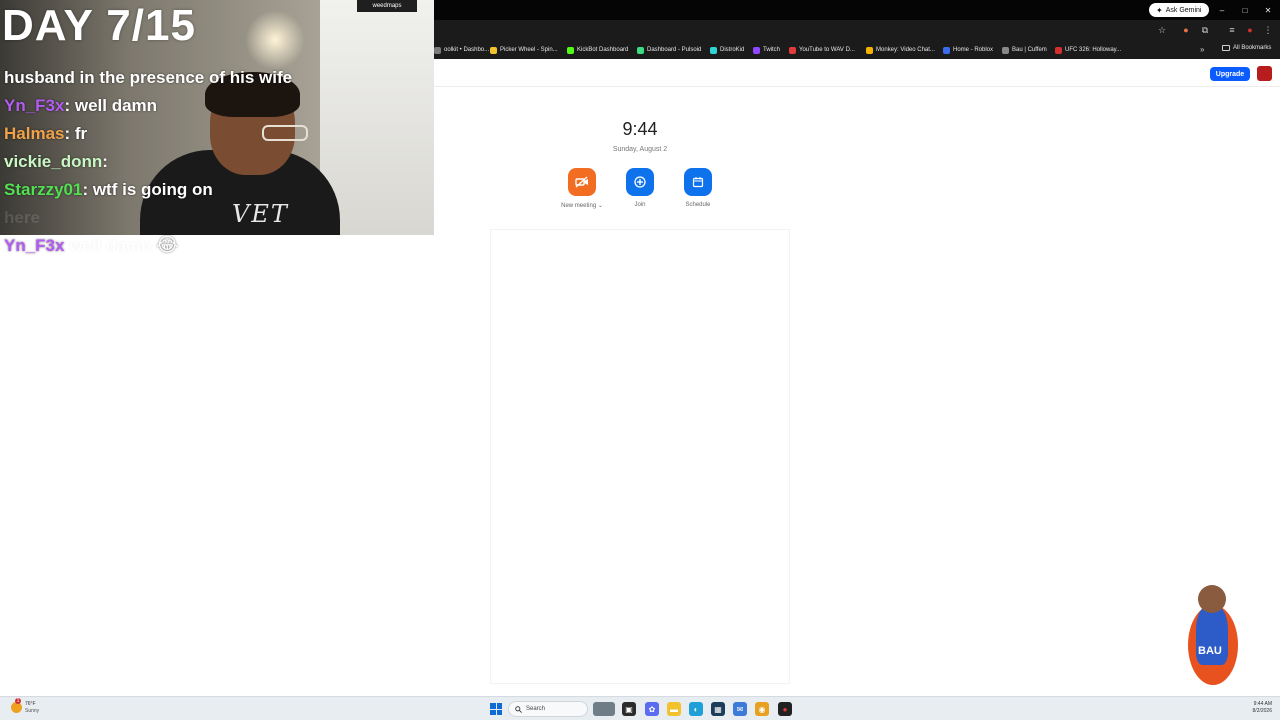 Image resolution: width=1280 pixels, height=720 pixels. I want to click on chat-text: : well damn, so click(111, 105).